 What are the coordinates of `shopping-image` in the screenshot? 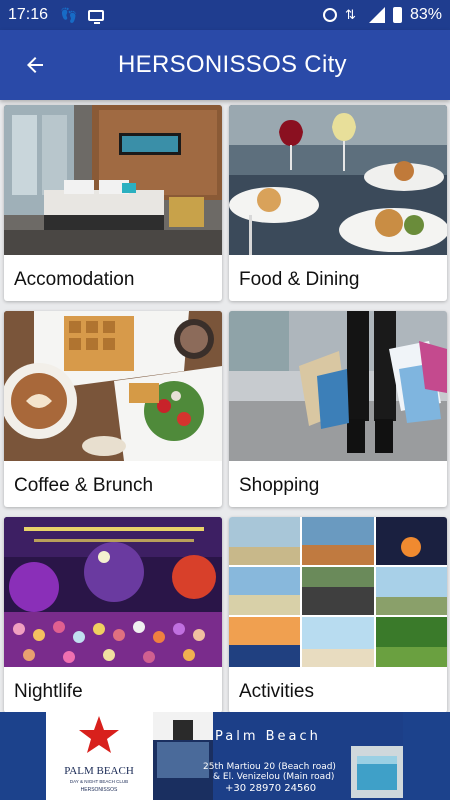 It's located at (338, 386).